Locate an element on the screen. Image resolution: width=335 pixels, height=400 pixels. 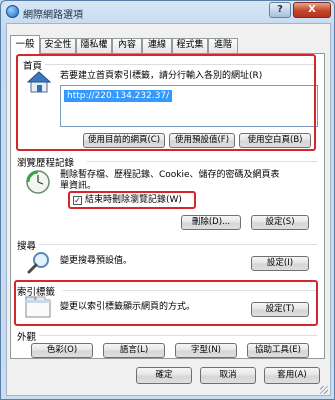
languages-button: 語言(L) is located at coordinates (134, 350).